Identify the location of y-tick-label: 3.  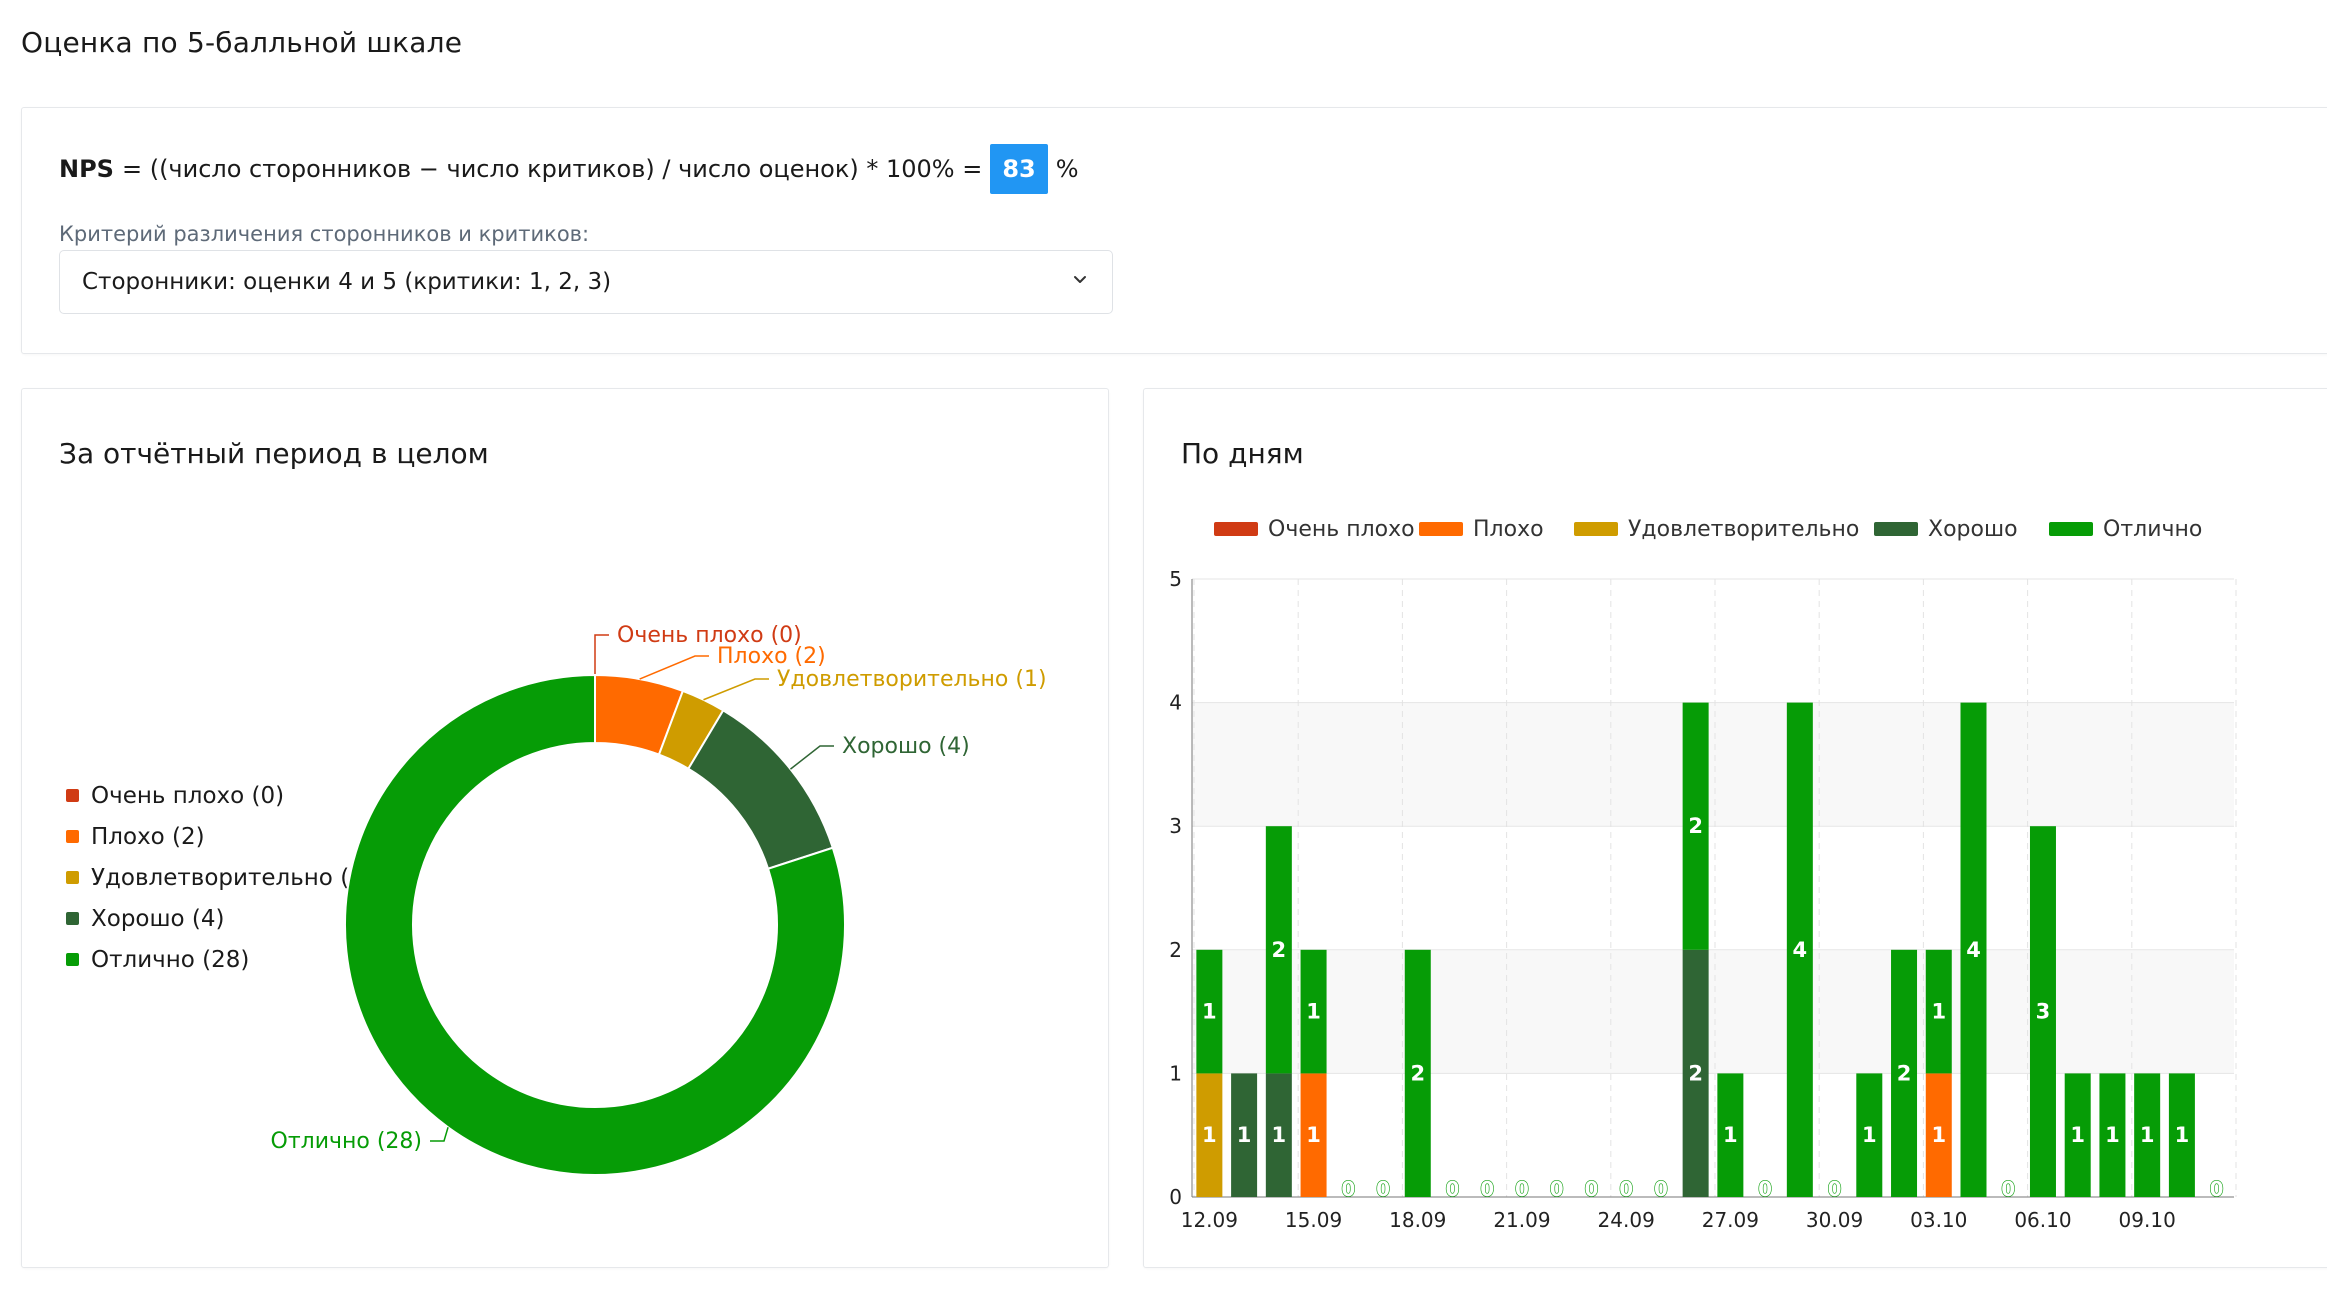
(1175, 826).